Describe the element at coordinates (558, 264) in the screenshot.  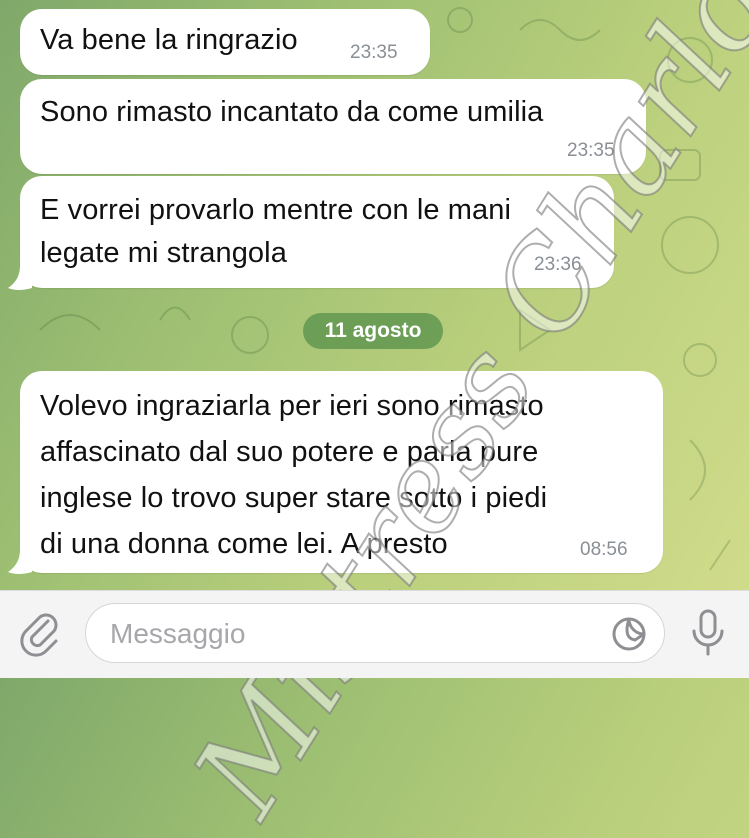
I see `message-time: 23:36` at that location.